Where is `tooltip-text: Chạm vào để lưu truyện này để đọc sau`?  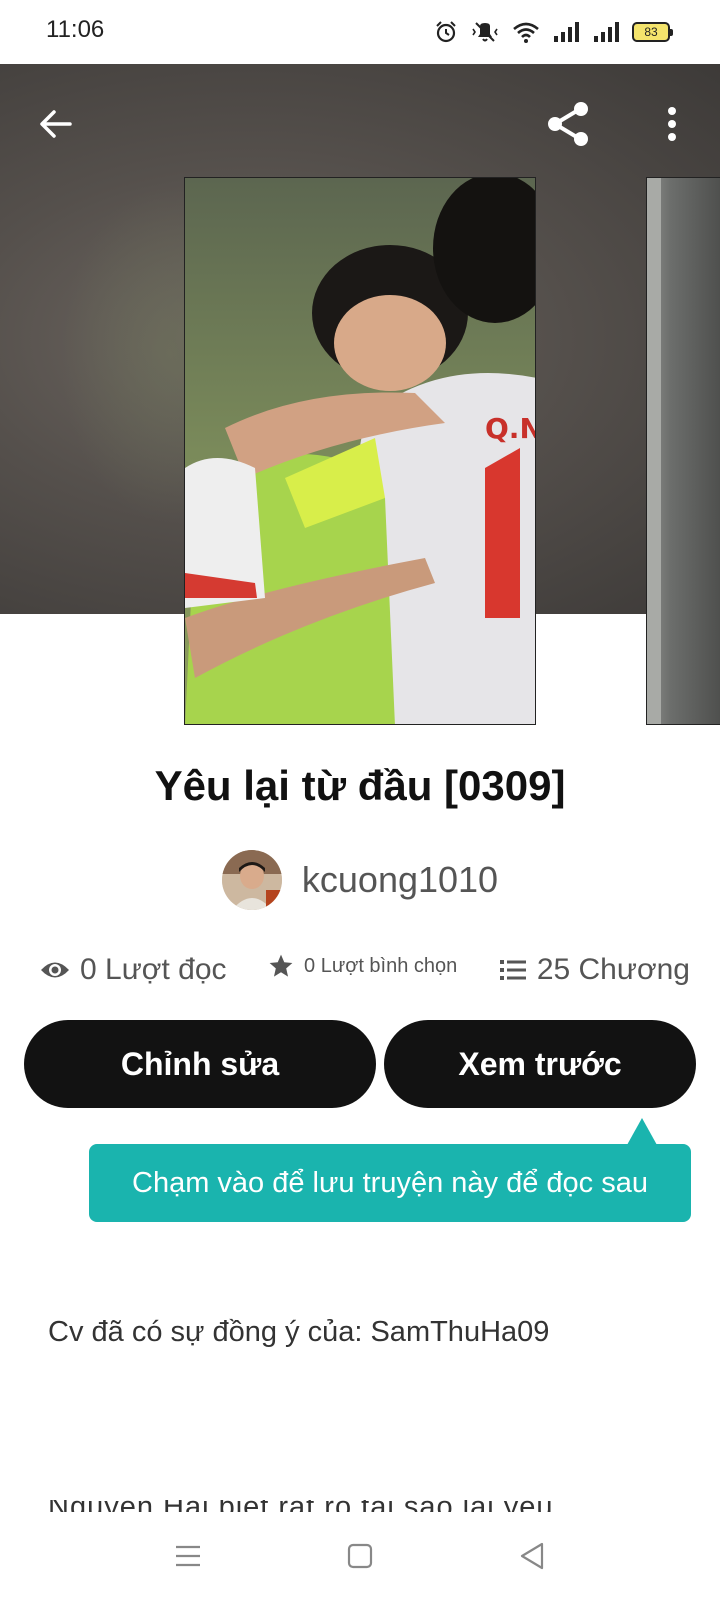 tooltip-text: Chạm vào để lưu truyện này để đọc sau is located at coordinates (390, 1182).